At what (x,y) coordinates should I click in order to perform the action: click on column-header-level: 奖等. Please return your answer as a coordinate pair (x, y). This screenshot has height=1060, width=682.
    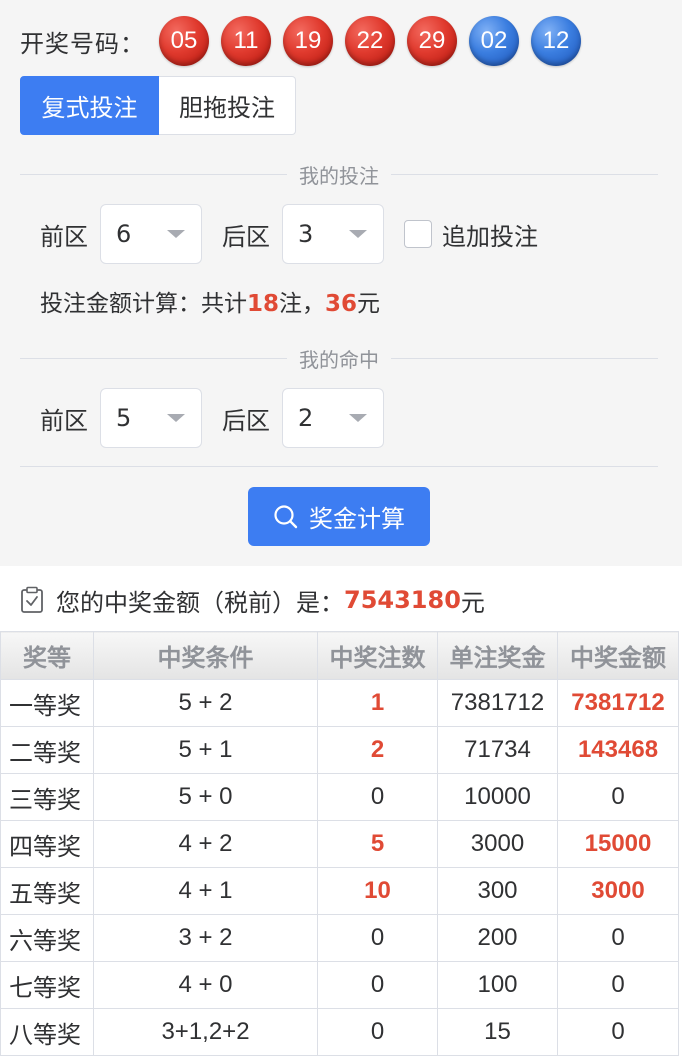
    Looking at the image, I should click on (47, 655).